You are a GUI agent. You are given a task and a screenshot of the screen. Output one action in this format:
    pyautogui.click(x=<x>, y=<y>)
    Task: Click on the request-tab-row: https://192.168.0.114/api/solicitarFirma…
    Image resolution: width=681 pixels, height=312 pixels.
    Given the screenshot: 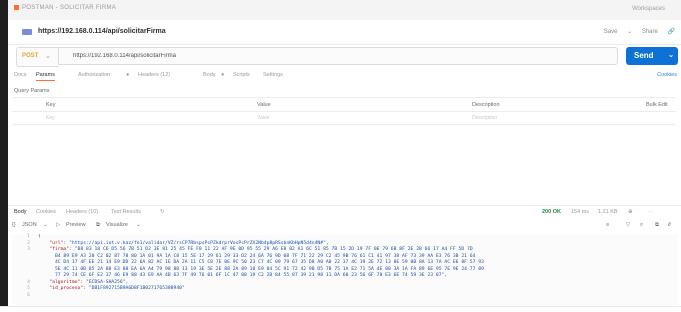 What is the action you would take?
    pyautogui.click(x=344, y=32)
    